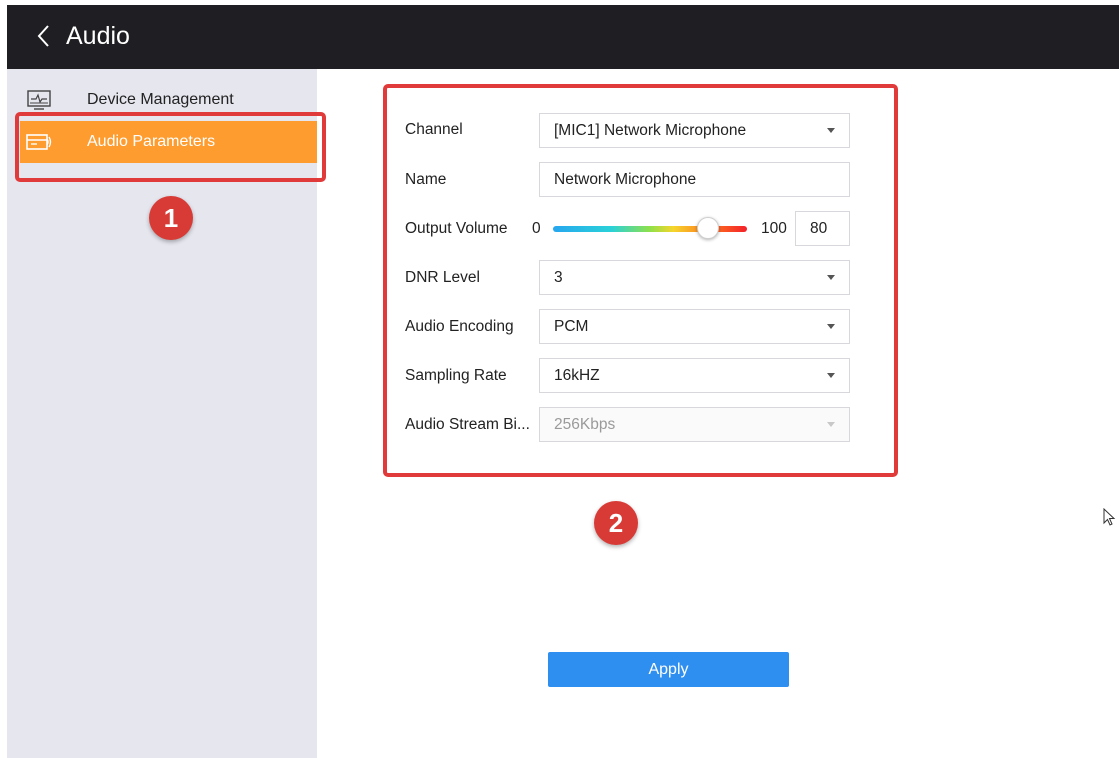 Image resolution: width=1119 pixels, height=758 pixels. Describe the element at coordinates (98, 36) in the screenshot. I see `page-title: Audio` at that location.